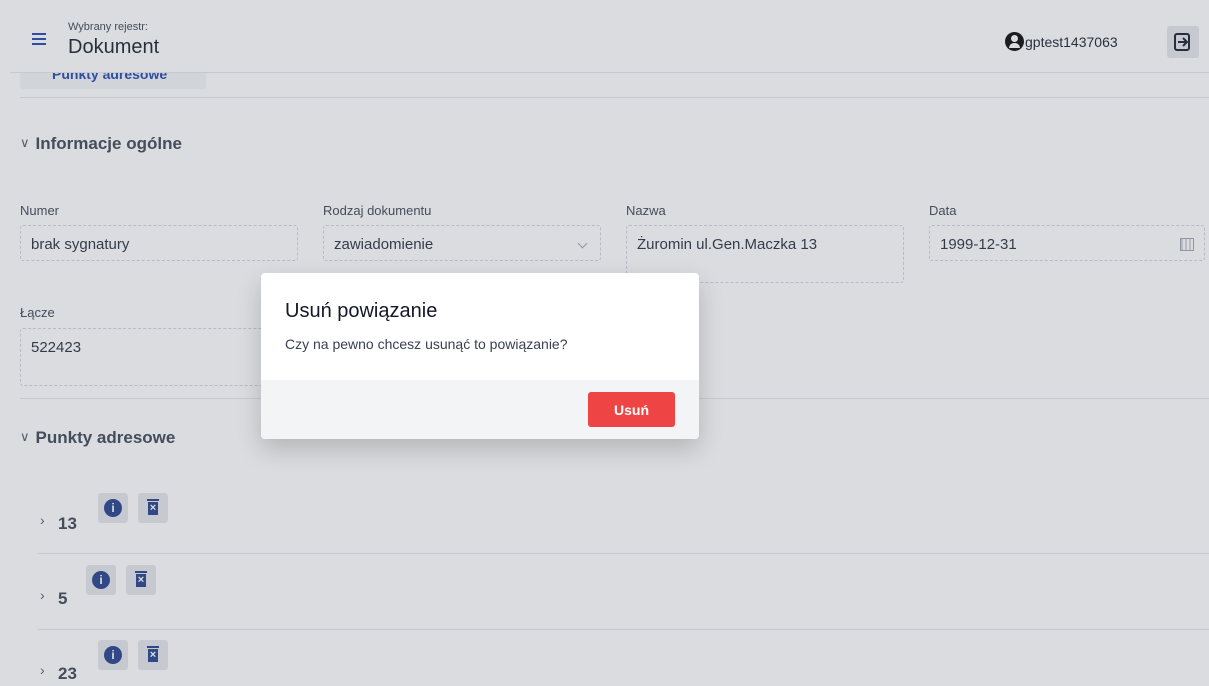 The image size is (1209, 686). Describe the element at coordinates (361, 311) in the screenshot. I see `dialog-title: Usuń powiązanie` at that location.